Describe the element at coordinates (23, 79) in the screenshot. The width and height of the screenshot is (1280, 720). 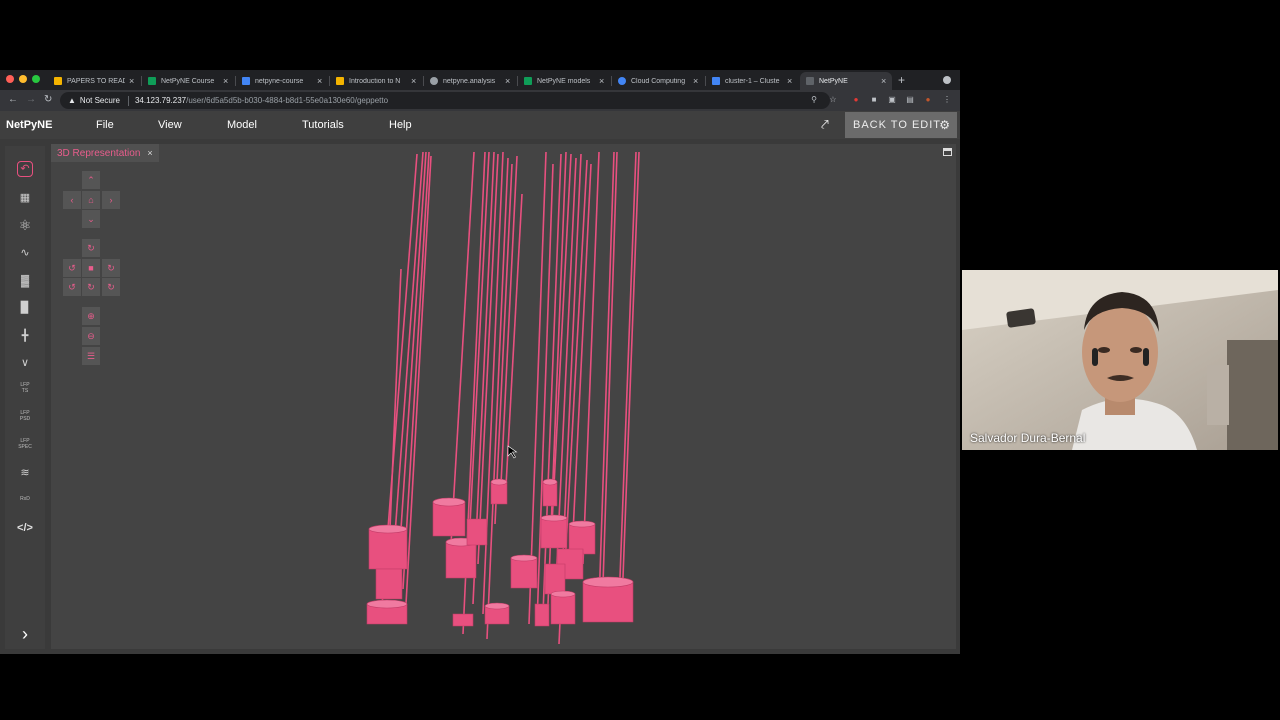
I see `minimize-window-button` at that location.